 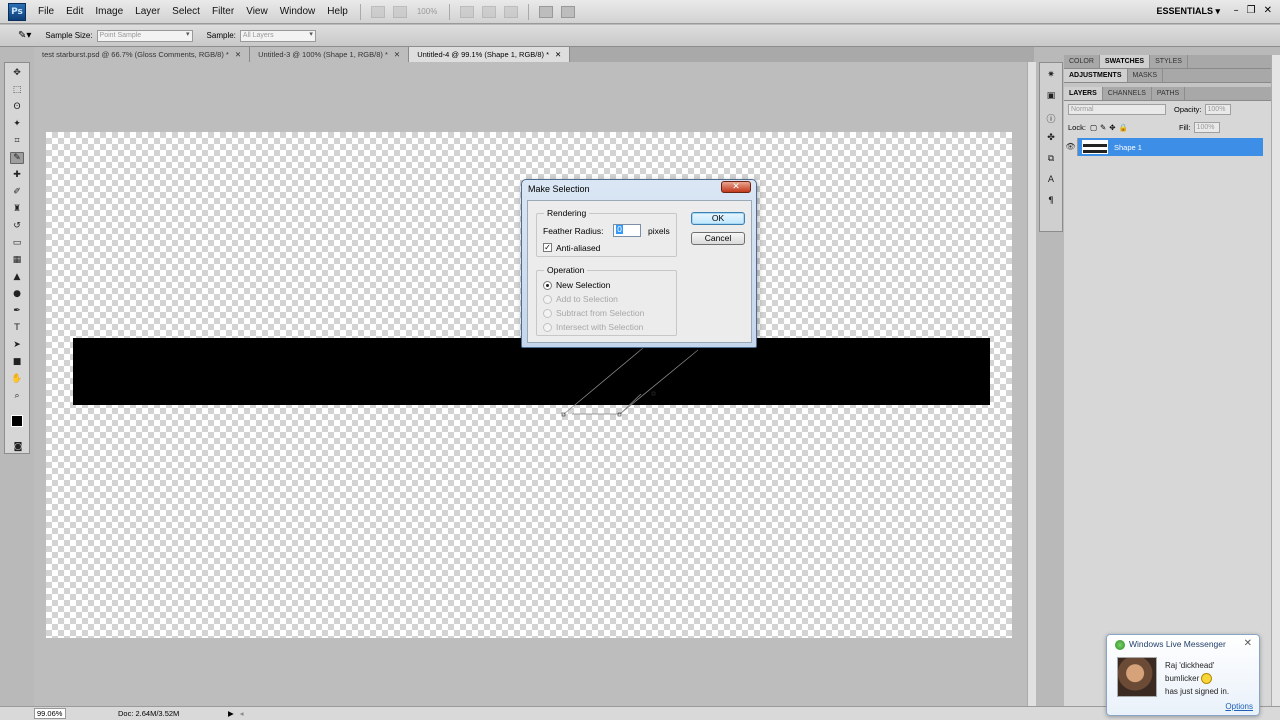 I want to click on history-brush-tool-icon: ↺, so click(x=17, y=226).